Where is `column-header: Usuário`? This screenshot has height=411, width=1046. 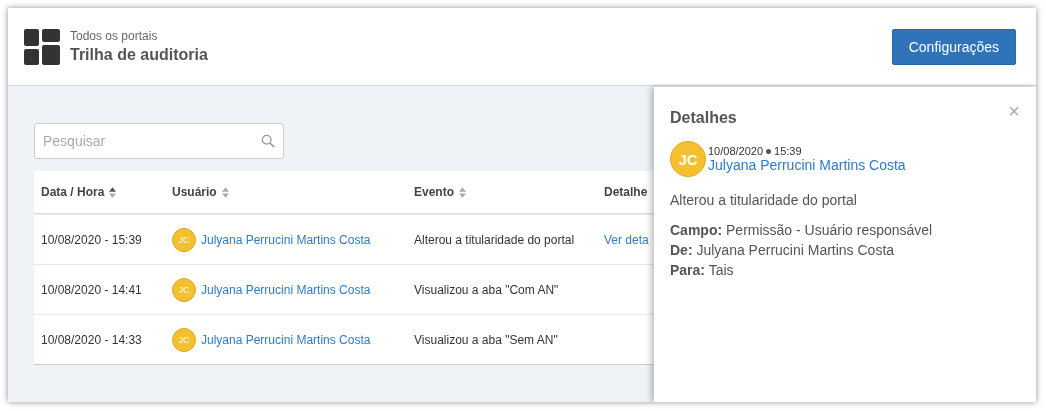 column-header: Usuário is located at coordinates (286, 192).